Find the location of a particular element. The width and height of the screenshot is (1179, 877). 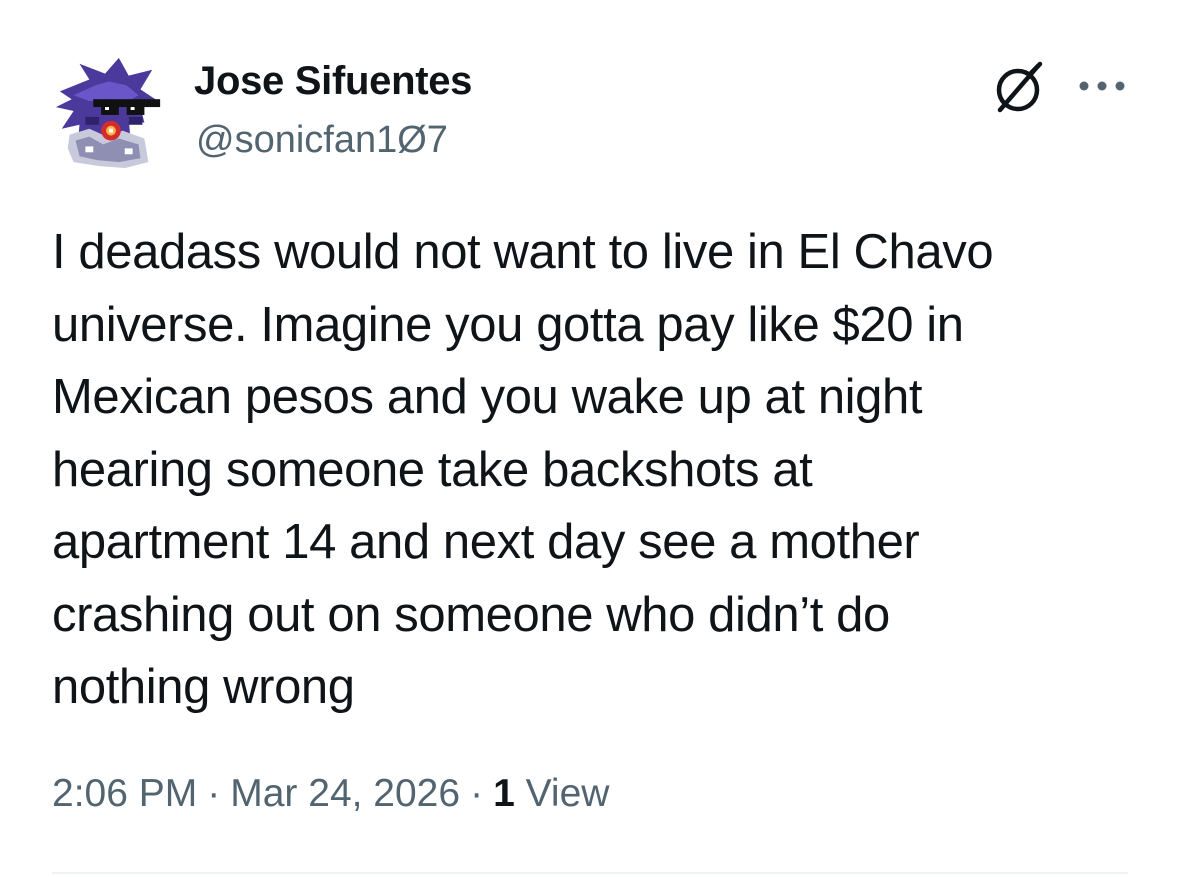

more-horizontal-icon is located at coordinates (1102, 86).